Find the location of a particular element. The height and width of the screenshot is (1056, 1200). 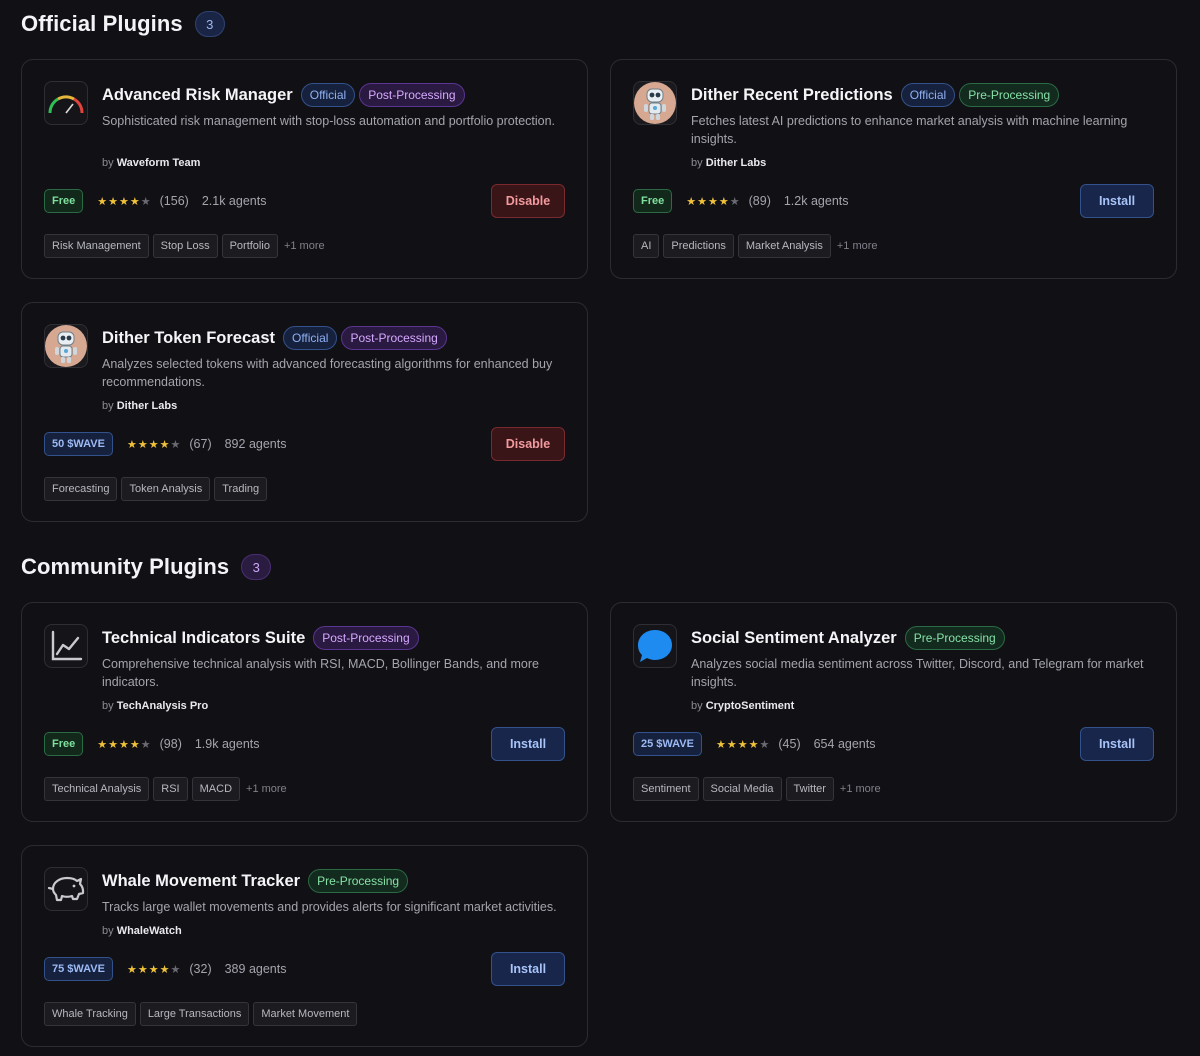

price-badge: 50 $WAVE is located at coordinates (78, 444).